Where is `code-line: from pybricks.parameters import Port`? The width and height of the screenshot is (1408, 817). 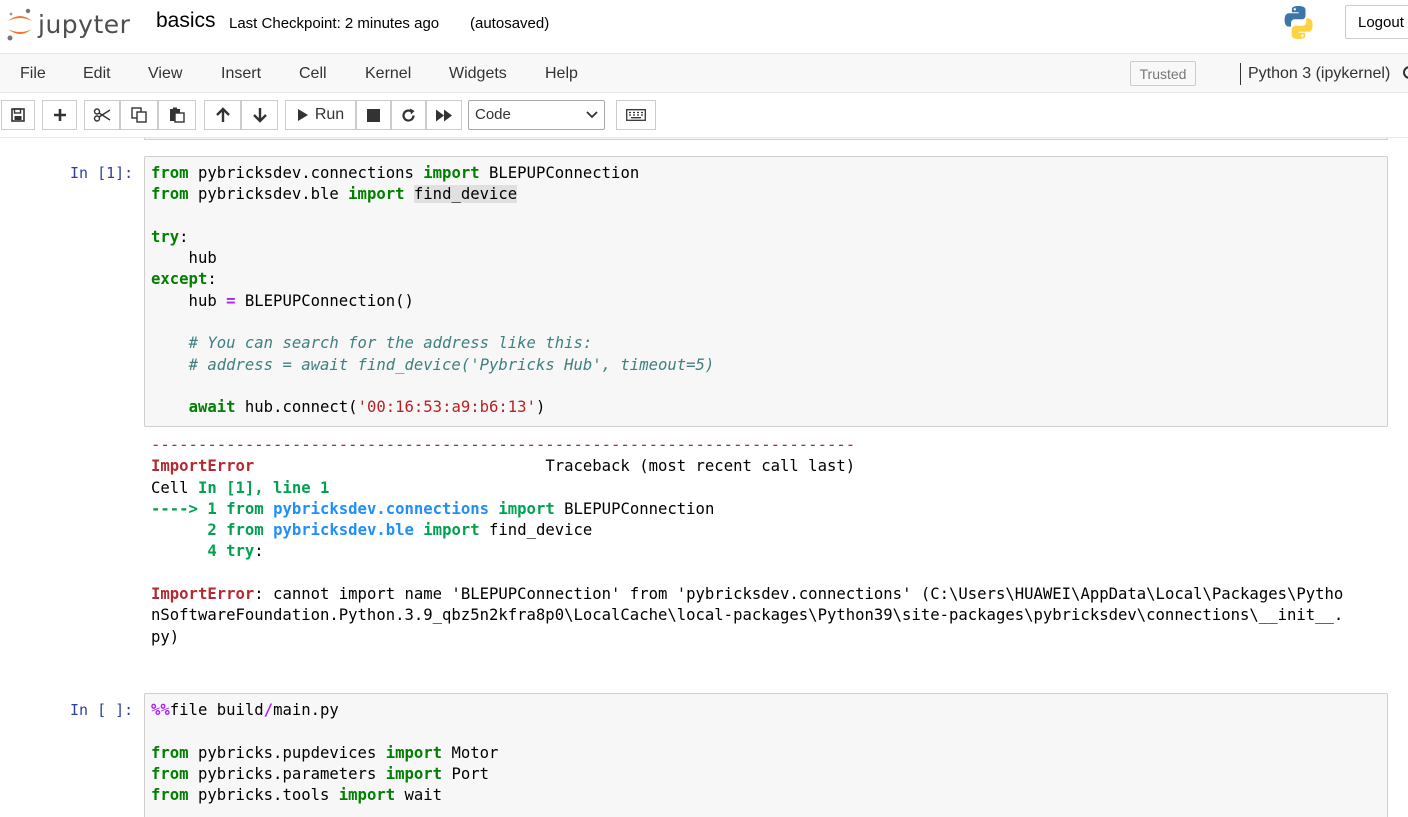
code-line: from pybricks.parameters import Port is located at coordinates (320, 774).